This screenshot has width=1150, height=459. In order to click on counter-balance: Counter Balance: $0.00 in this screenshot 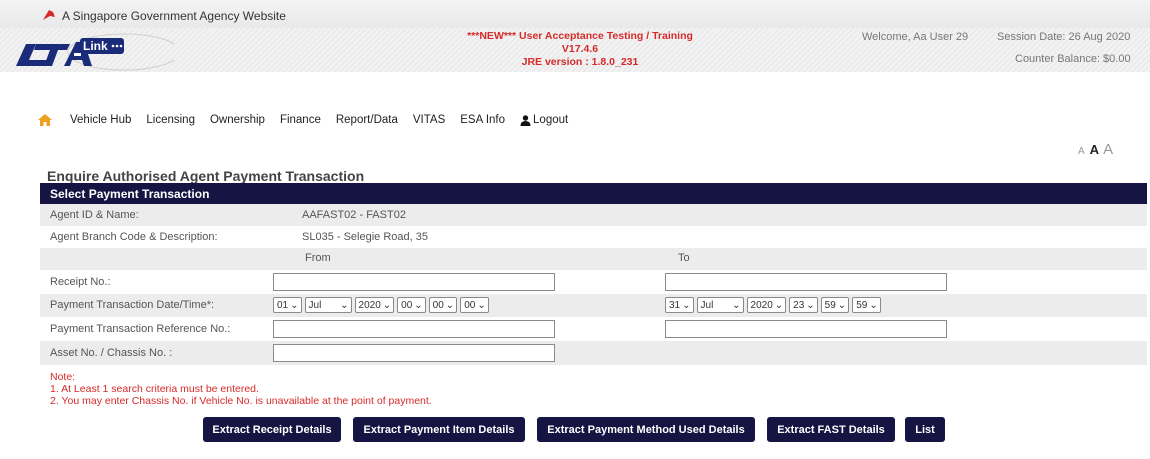, I will do `click(1073, 59)`.